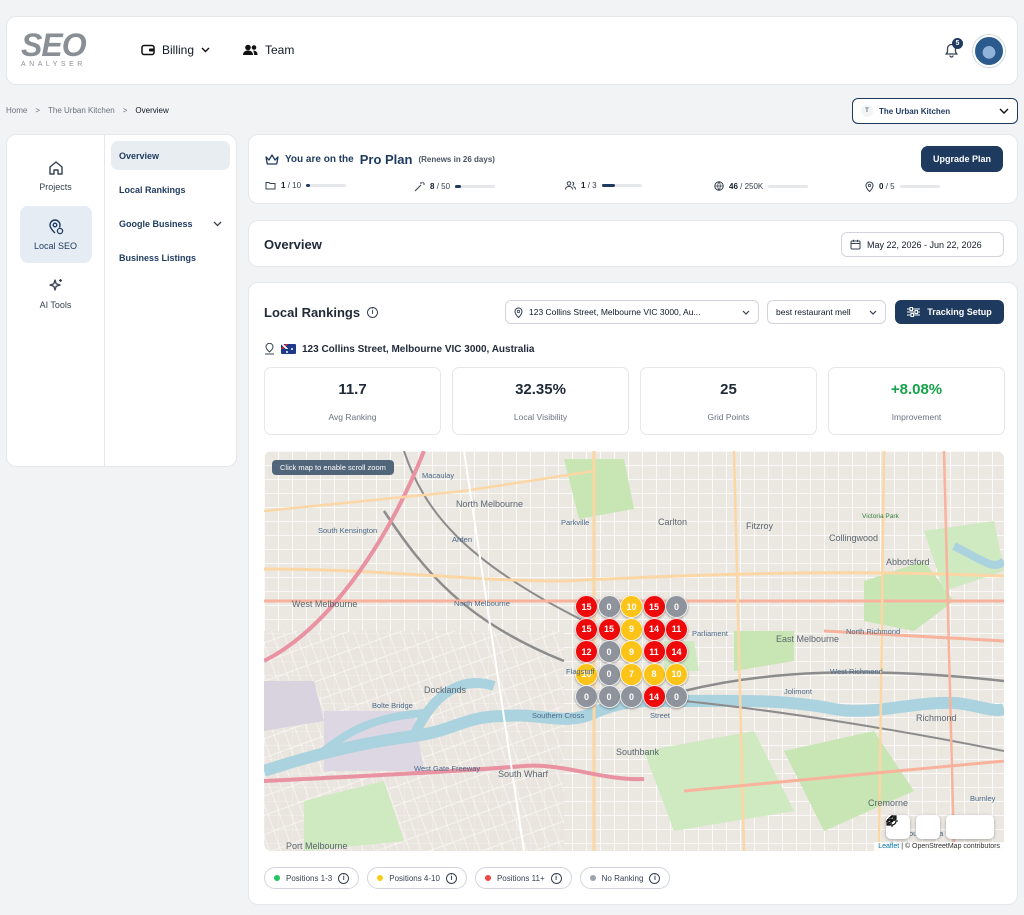 This screenshot has height=915, width=1024. What do you see at coordinates (989, 51) in the screenshot?
I see `avatar` at bounding box center [989, 51].